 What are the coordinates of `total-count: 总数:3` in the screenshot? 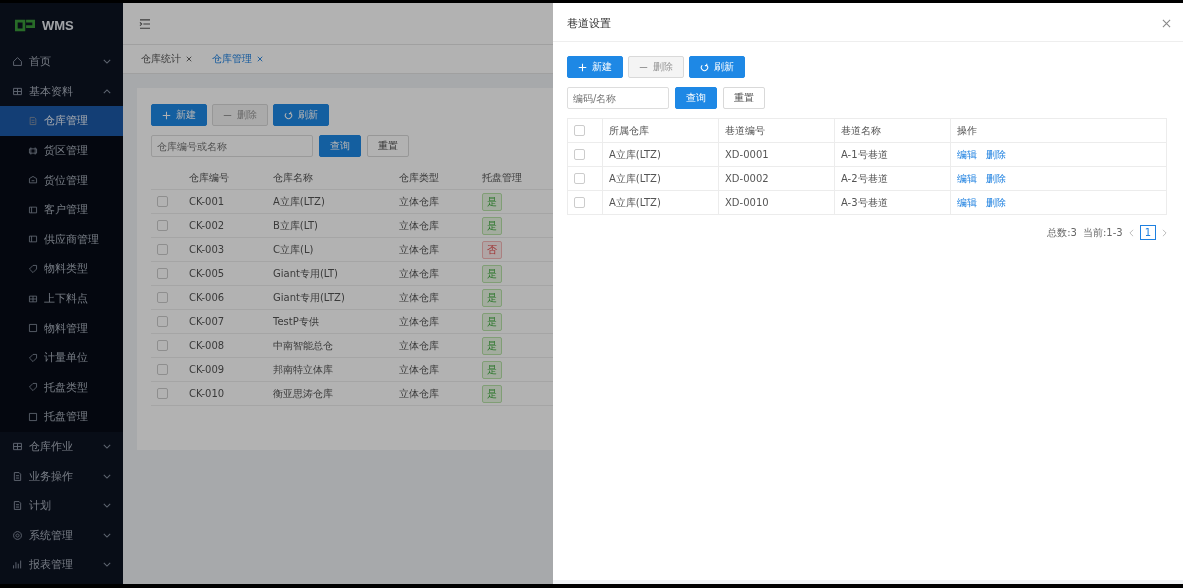 It's located at (1062, 232).